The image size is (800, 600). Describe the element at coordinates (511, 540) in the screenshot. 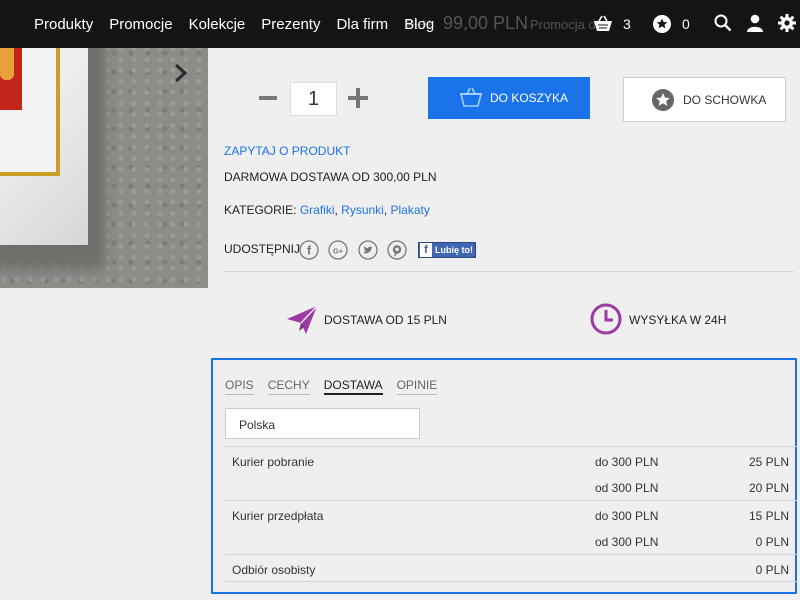

I see `table-row: od 300 PLN 0 PLN` at that location.